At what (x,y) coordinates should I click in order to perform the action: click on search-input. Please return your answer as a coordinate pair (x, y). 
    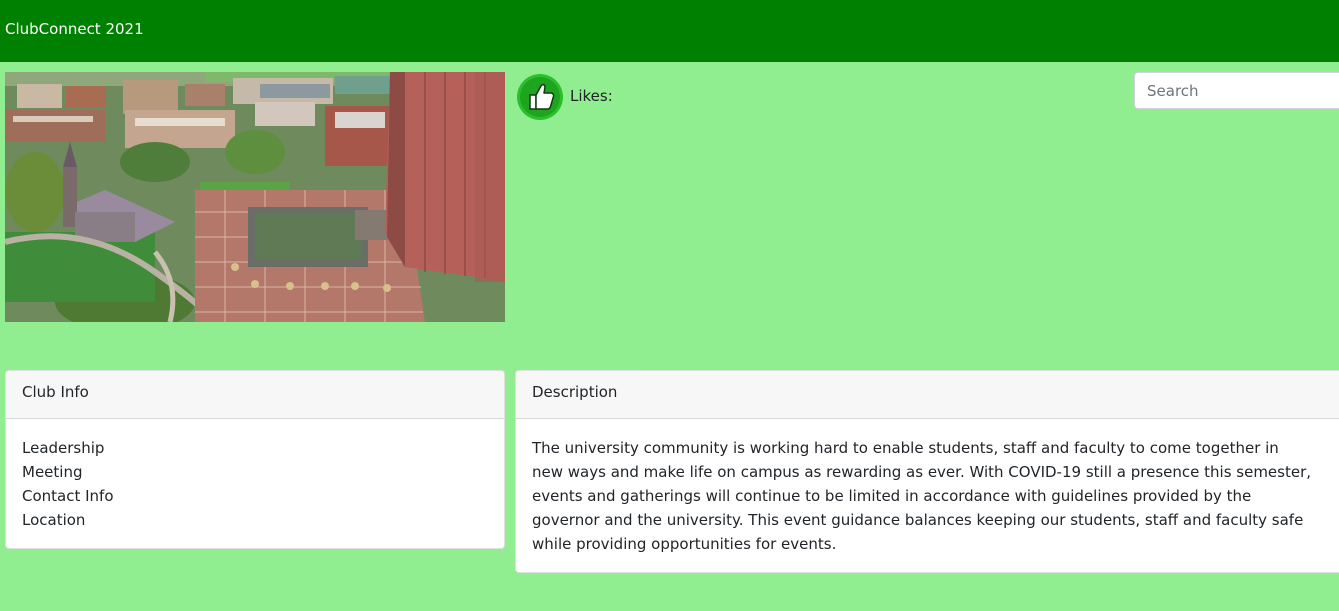
    Looking at the image, I should click on (1236, 90).